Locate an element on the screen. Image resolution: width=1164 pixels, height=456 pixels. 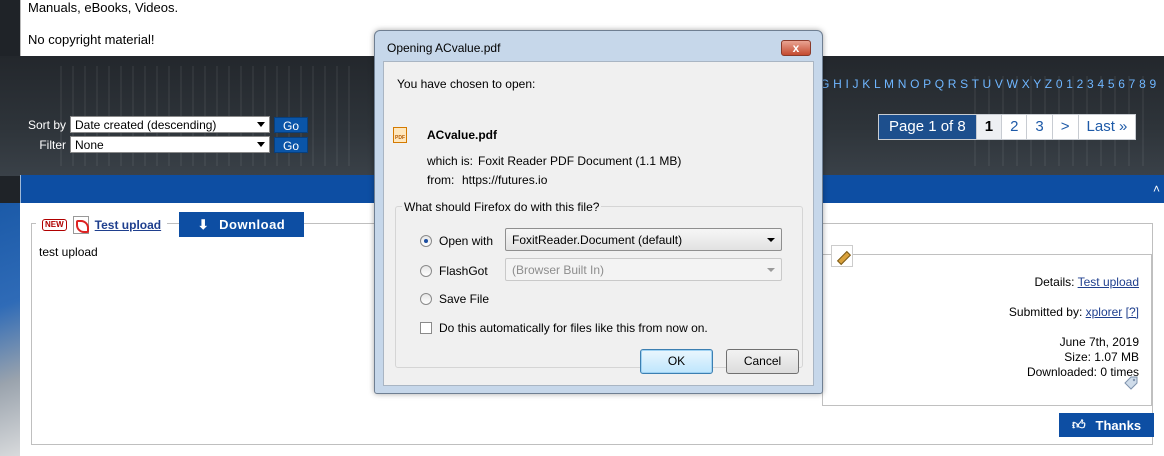
ok-button: OK is located at coordinates (676, 361).